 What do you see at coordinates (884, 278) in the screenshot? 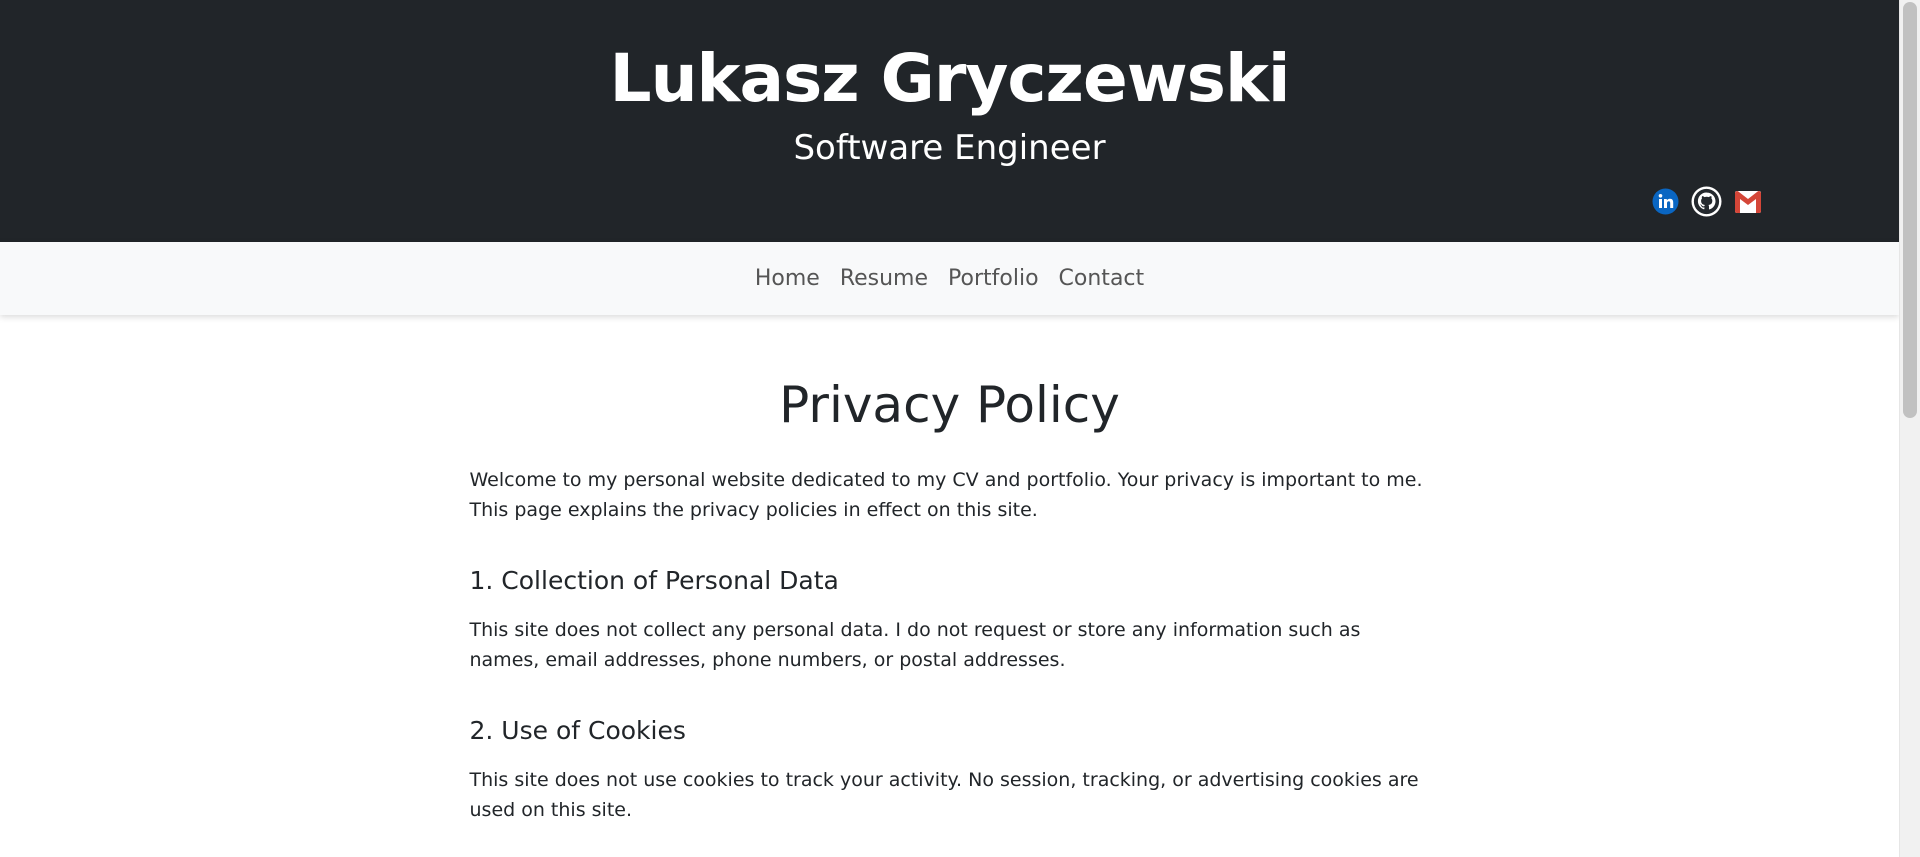
I see `nav-resume: Resume` at bounding box center [884, 278].